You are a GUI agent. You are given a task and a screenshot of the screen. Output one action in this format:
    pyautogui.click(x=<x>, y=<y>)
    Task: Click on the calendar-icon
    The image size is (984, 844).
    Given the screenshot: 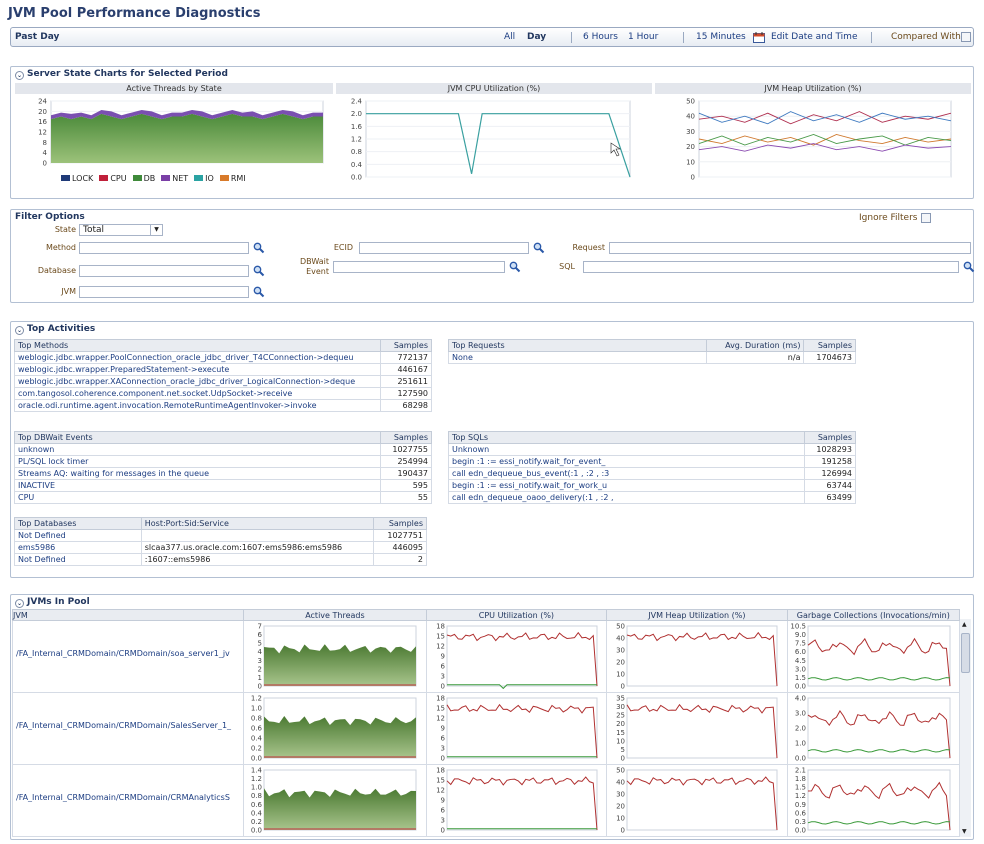 What is the action you would take?
    pyautogui.click(x=760, y=37)
    